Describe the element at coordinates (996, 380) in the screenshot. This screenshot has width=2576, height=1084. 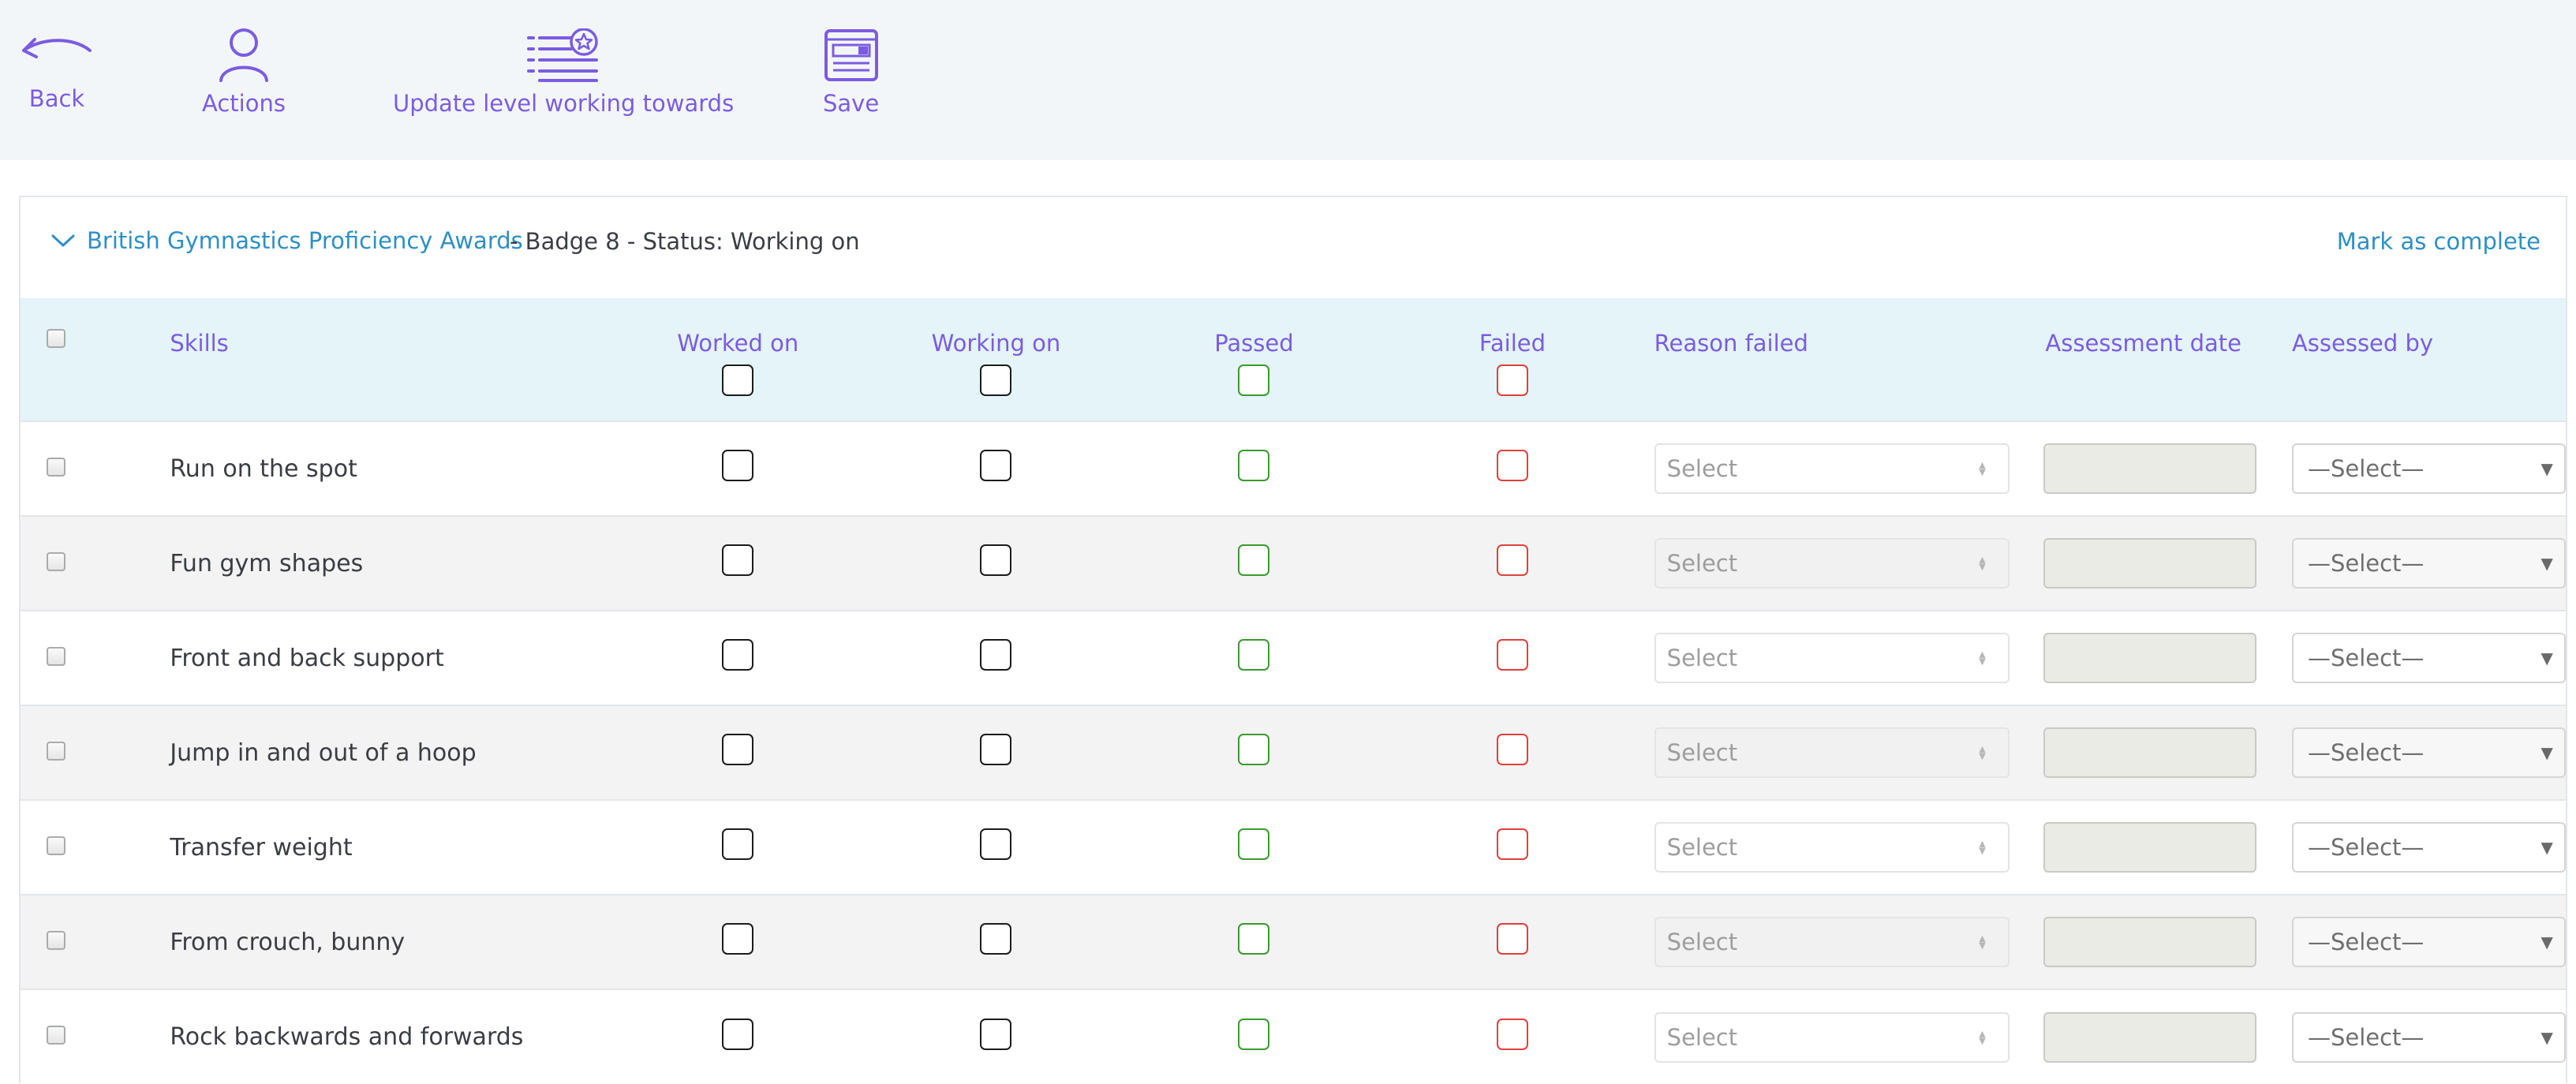
I see `working-on-all-checkbox` at that location.